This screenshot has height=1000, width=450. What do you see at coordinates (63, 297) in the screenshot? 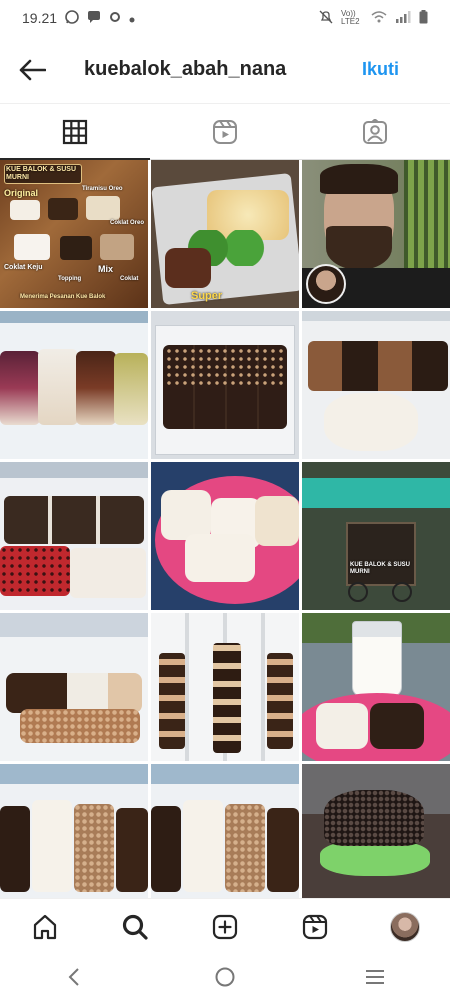
I see `post-1-footer: Menerima Pesanan Kue Balok` at bounding box center [63, 297].